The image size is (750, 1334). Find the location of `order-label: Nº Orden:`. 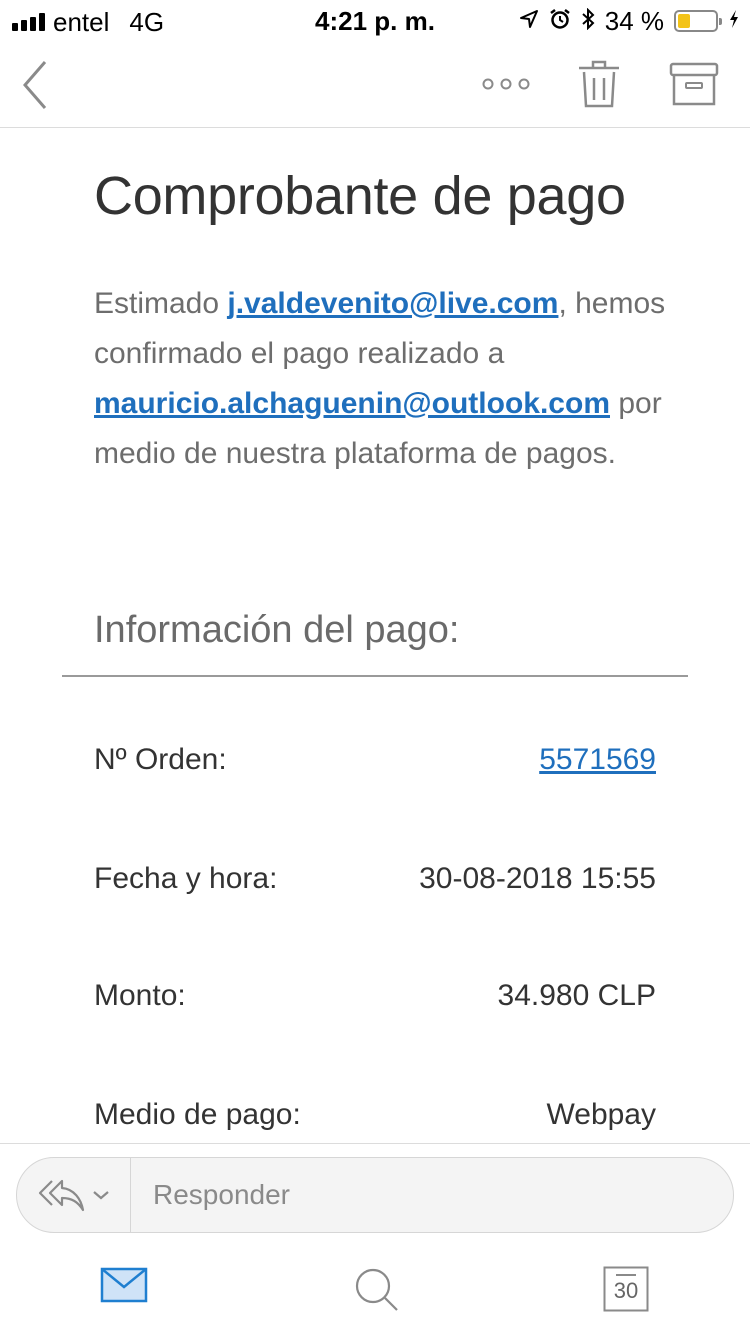

order-label: Nº Orden: is located at coordinates (160, 759).